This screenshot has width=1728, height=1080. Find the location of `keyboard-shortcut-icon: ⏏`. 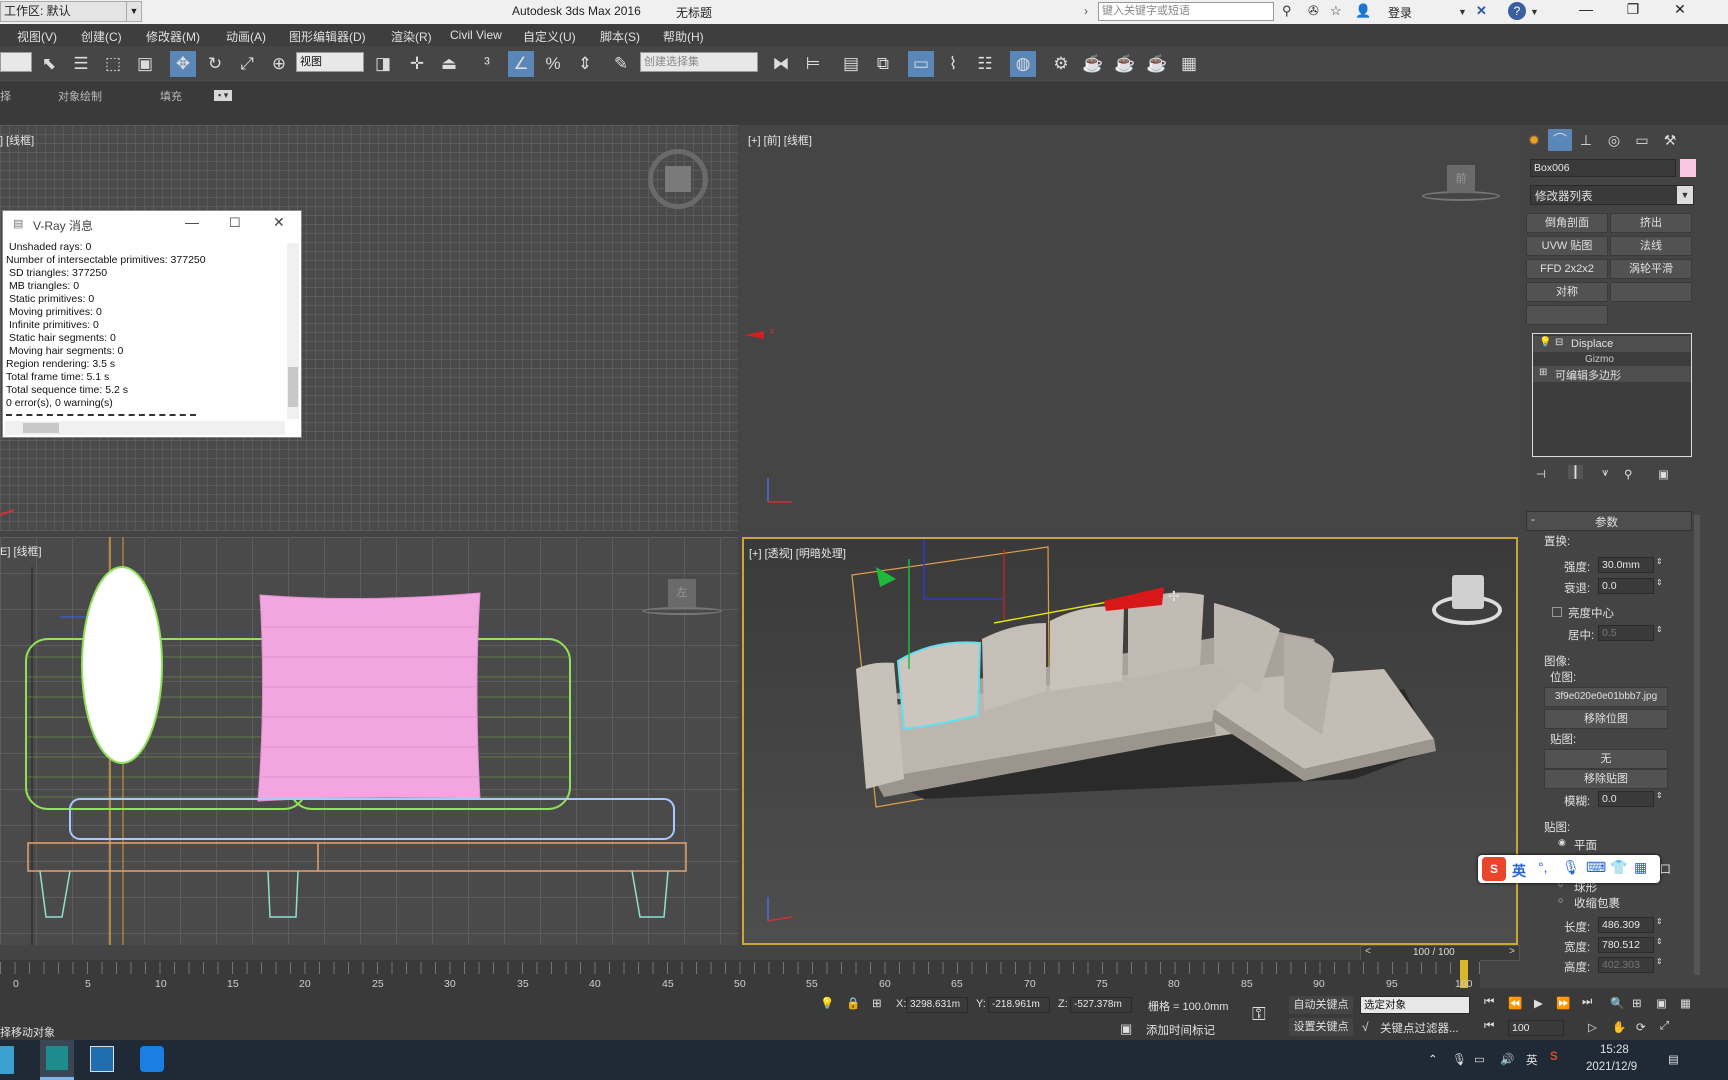

keyboard-shortcut-icon: ⏏ is located at coordinates (449, 64).